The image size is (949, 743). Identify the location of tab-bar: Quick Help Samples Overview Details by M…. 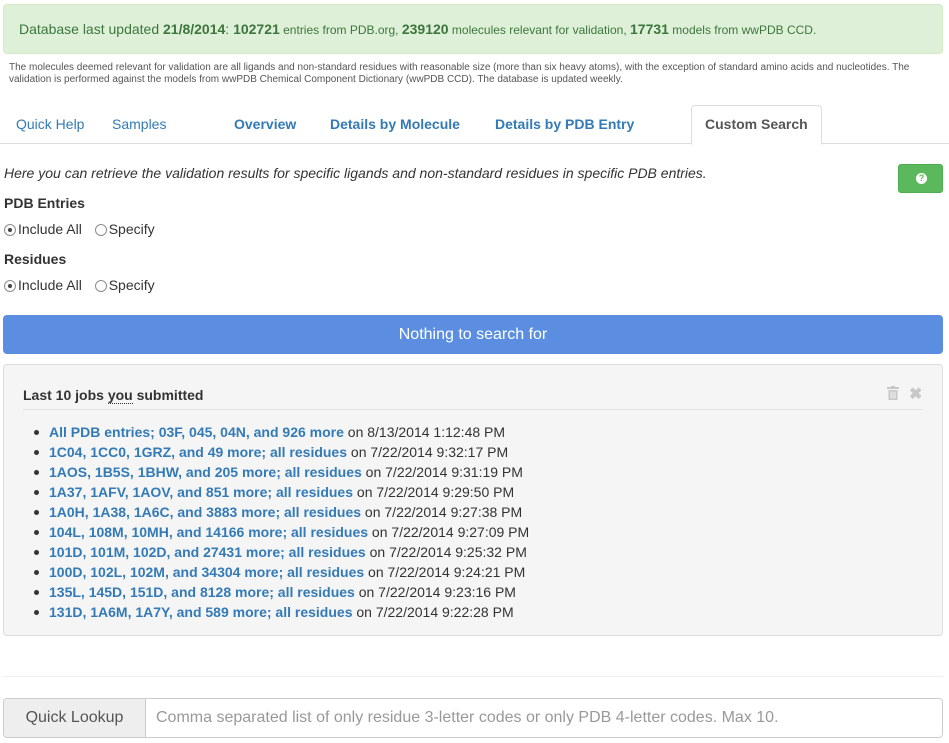
(474, 124).